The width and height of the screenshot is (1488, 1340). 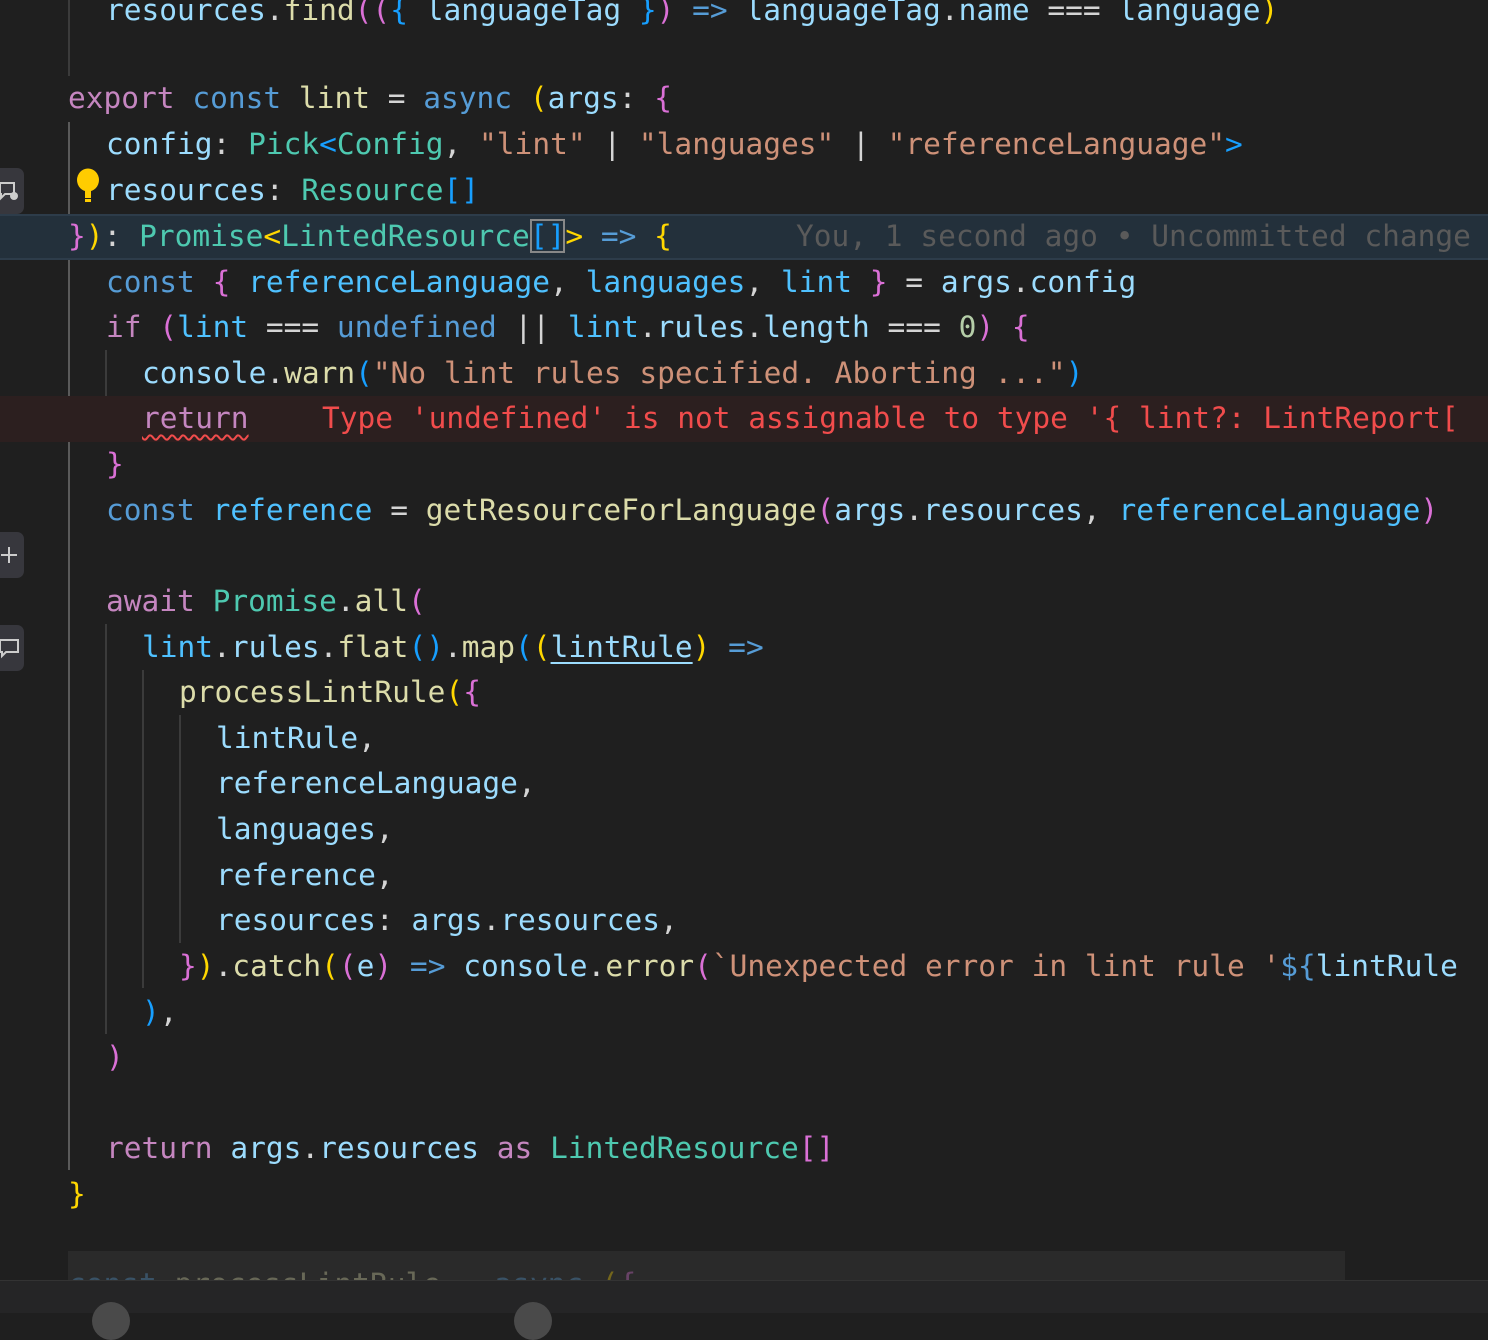 What do you see at coordinates (292, 327) in the screenshot?
I see `token: ===` at bounding box center [292, 327].